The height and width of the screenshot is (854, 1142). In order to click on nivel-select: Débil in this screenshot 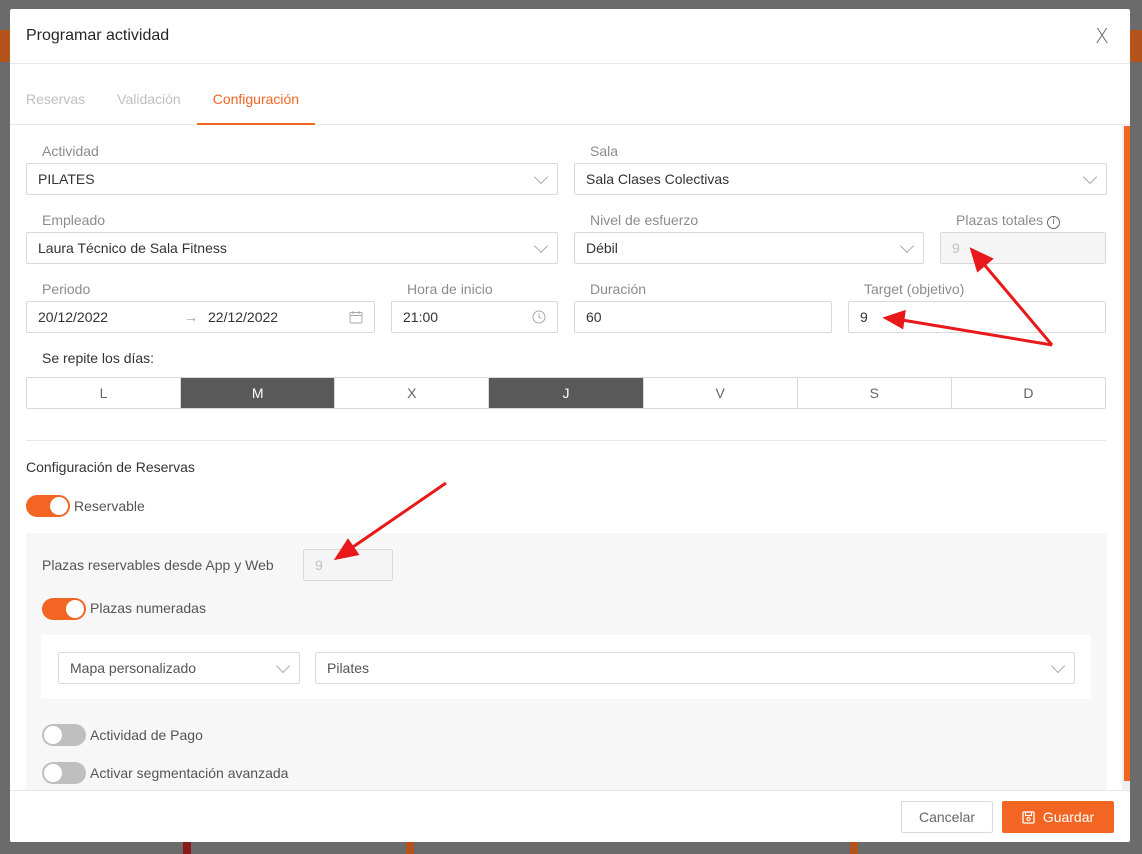, I will do `click(749, 248)`.